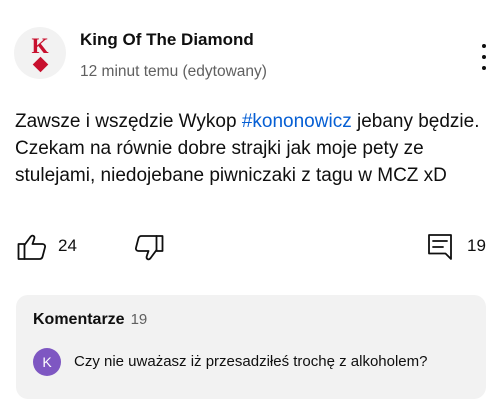  I want to click on like-count: 24, so click(67, 245).